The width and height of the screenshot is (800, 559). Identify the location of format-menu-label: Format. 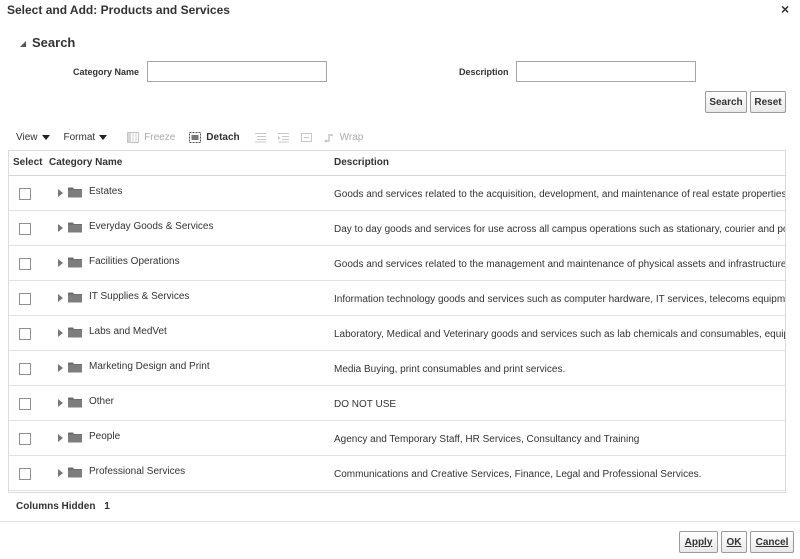
(79, 137).